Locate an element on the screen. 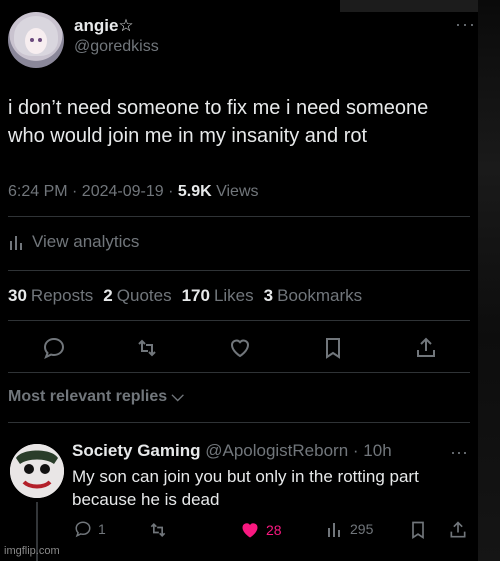 The height and width of the screenshot is (561, 500). post-actions is located at coordinates (240, 348).